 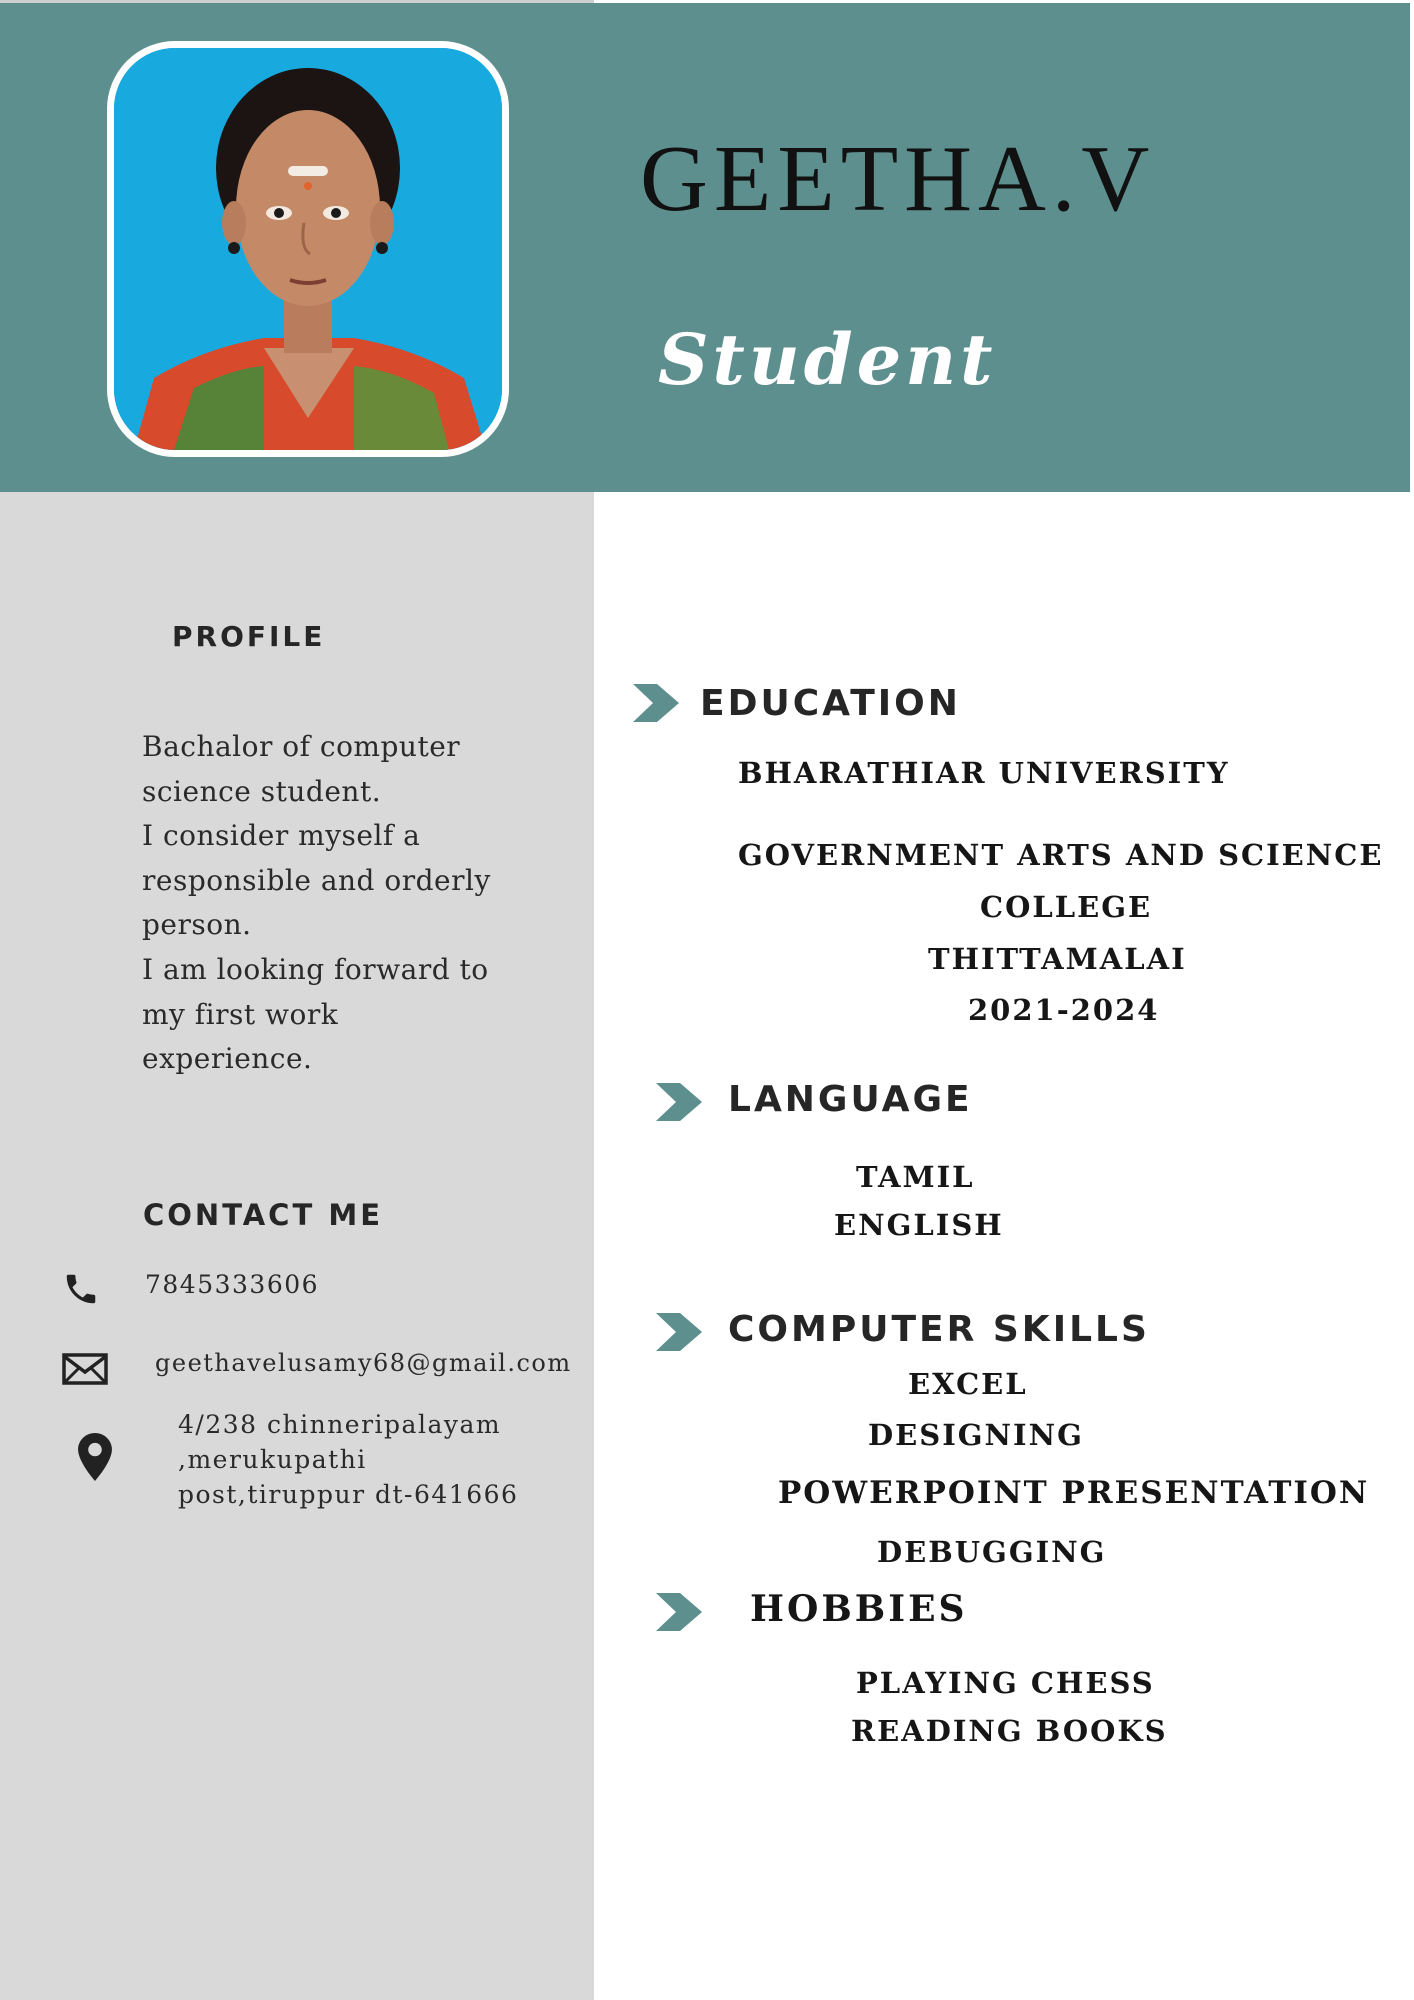 I want to click on profile-line: experience., so click(x=227, y=1059).